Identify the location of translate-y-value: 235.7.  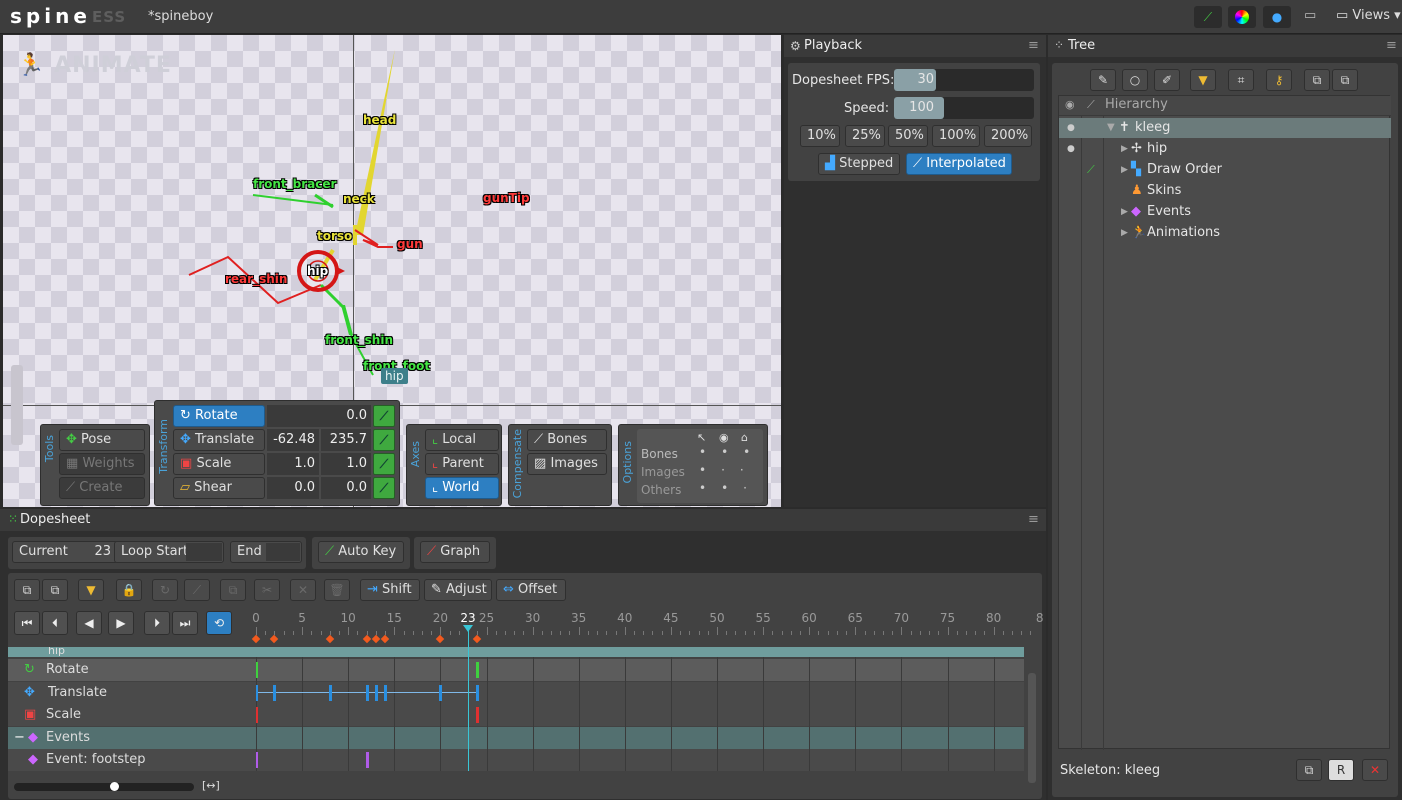
(346, 440).